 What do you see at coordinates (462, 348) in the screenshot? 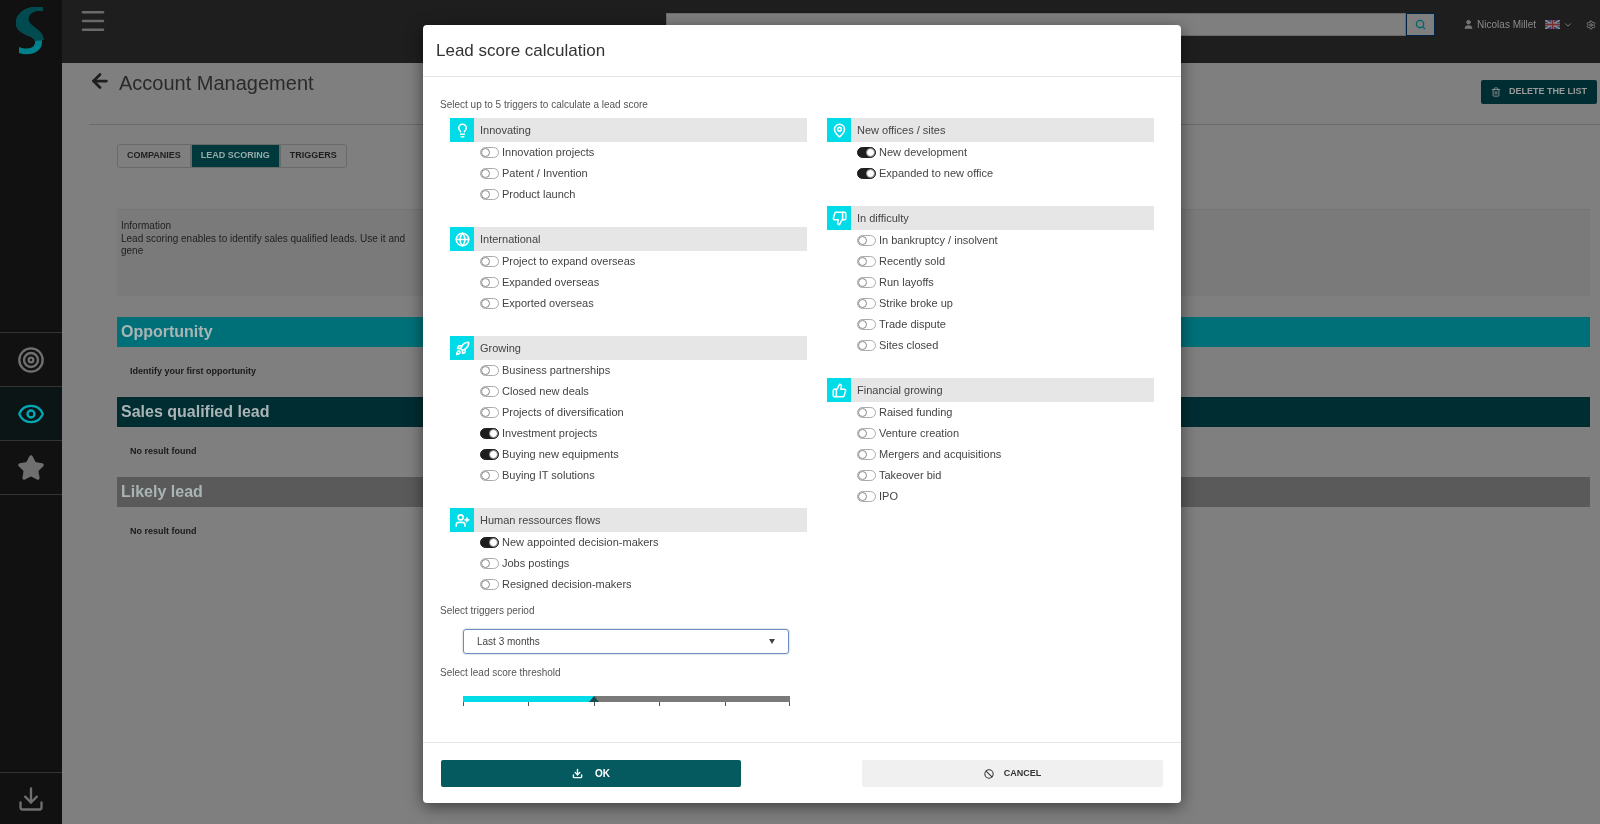
I see `rocket-icon` at bounding box center [462, 348].